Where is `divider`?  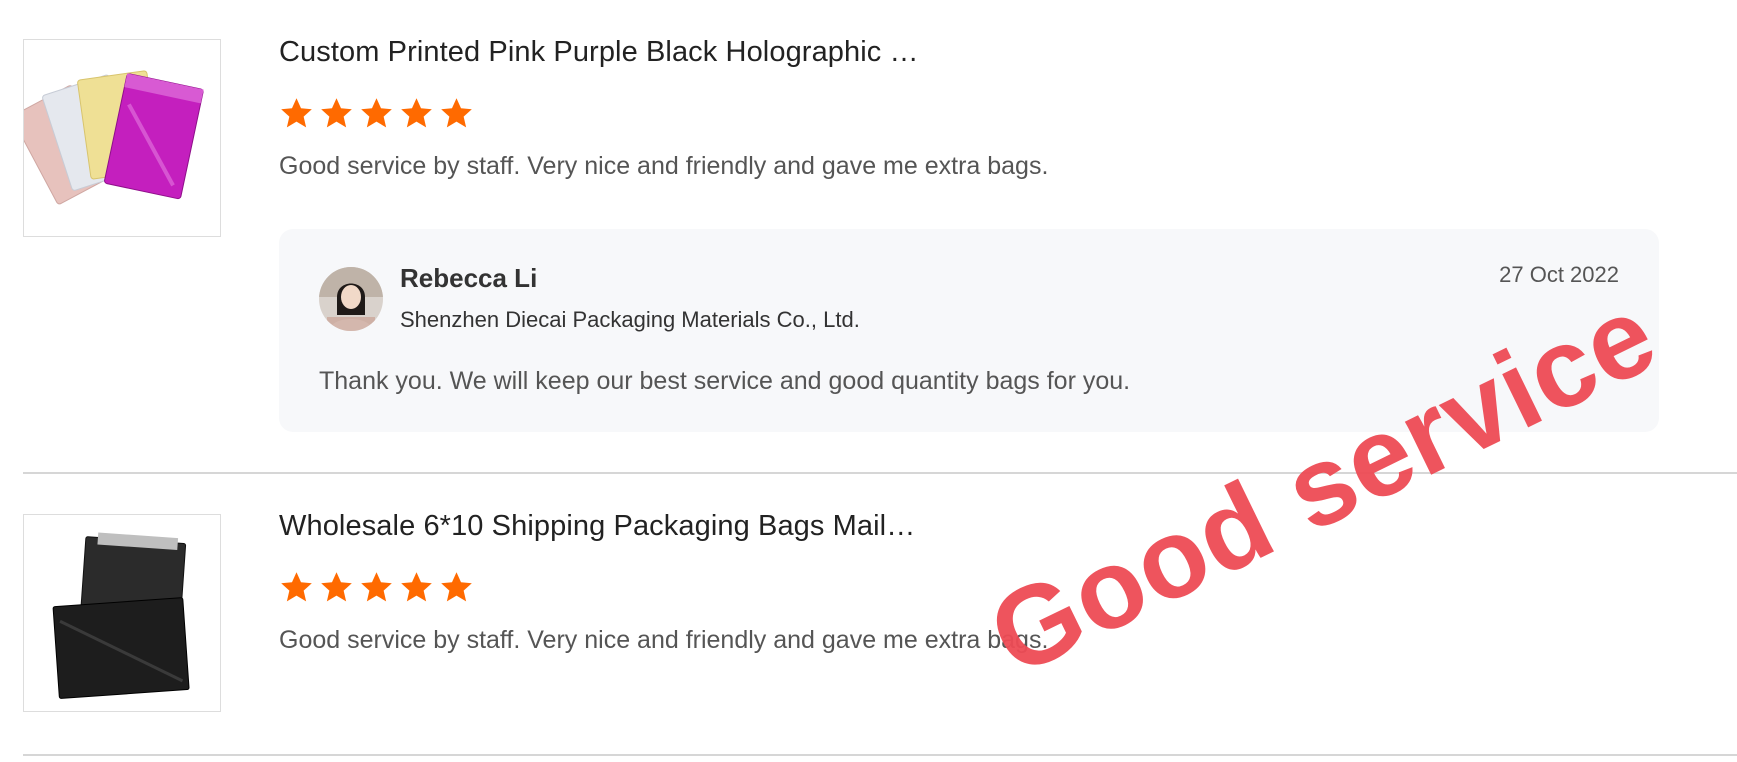
divider is located at coordinates (880, 755).